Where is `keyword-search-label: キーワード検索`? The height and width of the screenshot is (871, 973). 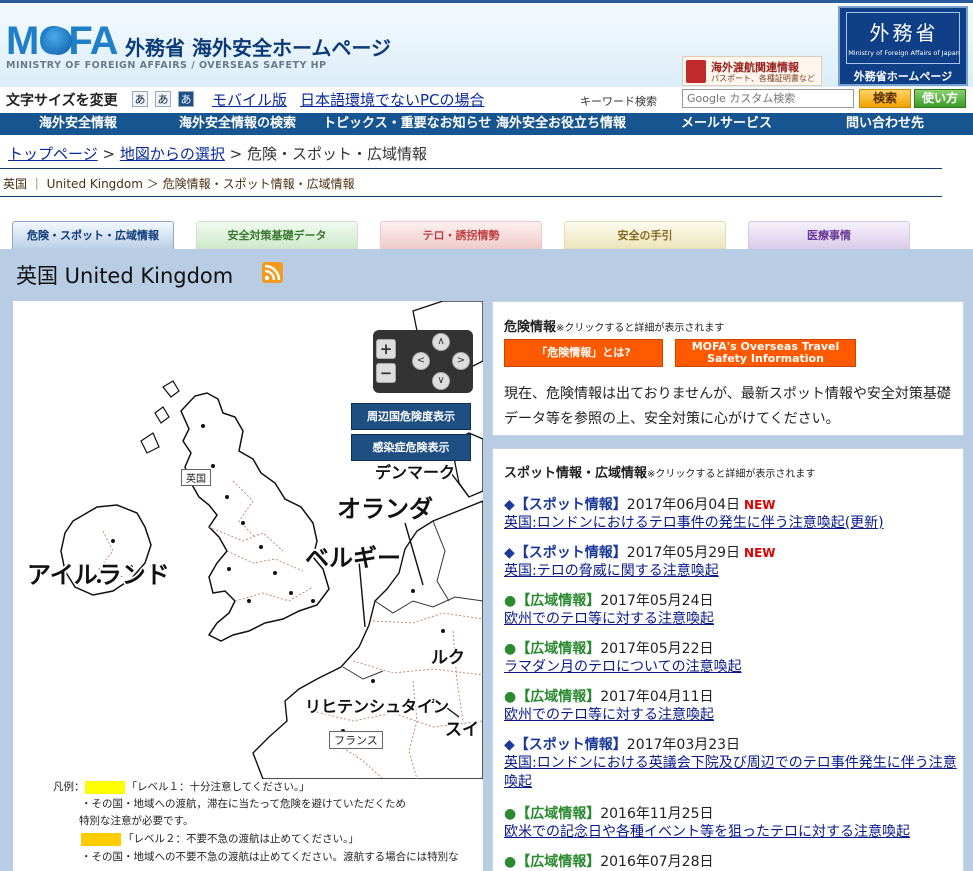
keyword-search-label: キーワード検索 is located at coordinates (618, 101).